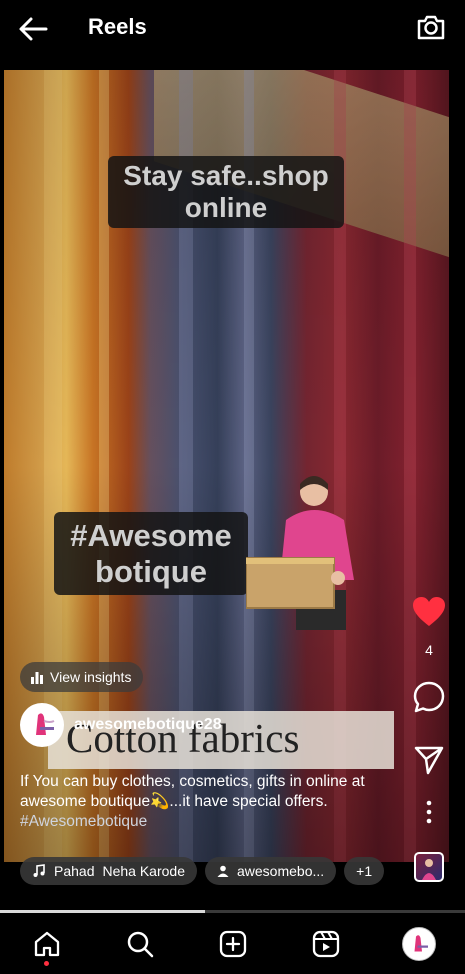  Describe the element at coordinates (117, 26) in the screenshot. I see `page-title: Reels` at that location.